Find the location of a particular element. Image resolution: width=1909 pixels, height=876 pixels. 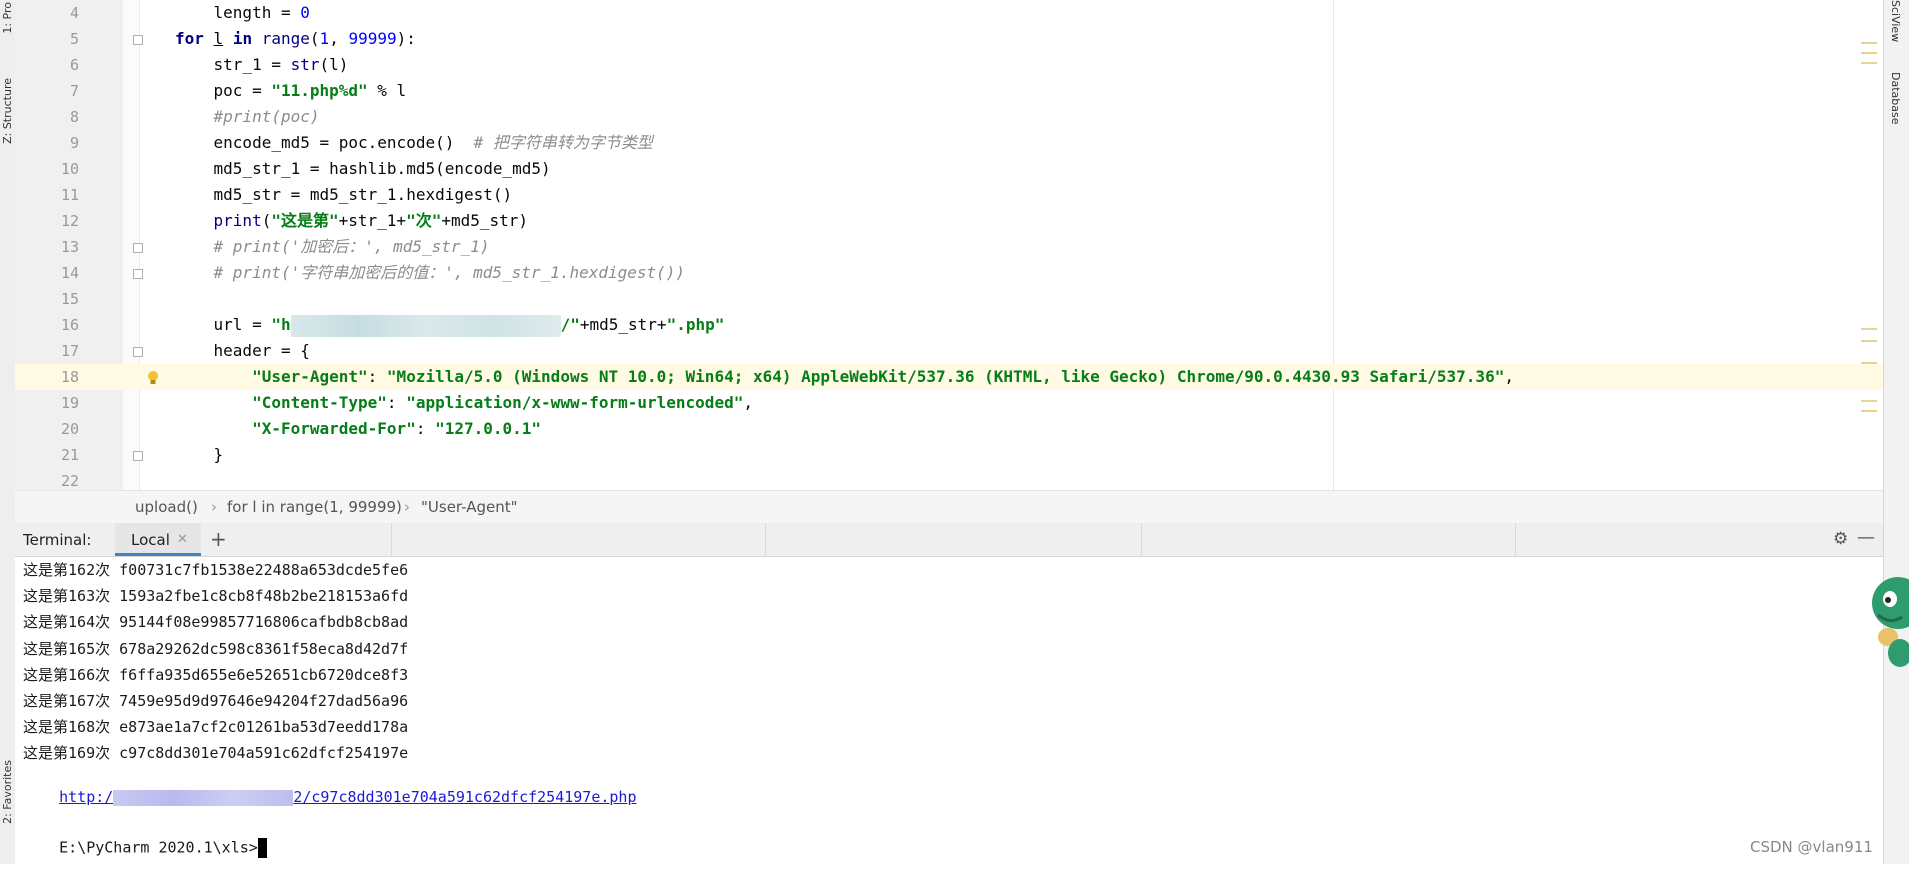

terminal-hash: 678a29262dc598c8361f58eca8d42d7f is located at coordinates (264, 648).